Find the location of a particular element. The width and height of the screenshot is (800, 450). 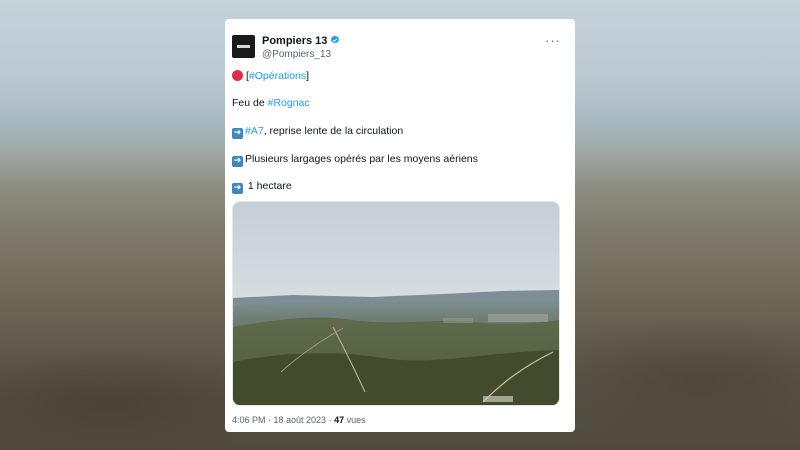

feu-de-text: Feu de is located at coordinates (250, 103).